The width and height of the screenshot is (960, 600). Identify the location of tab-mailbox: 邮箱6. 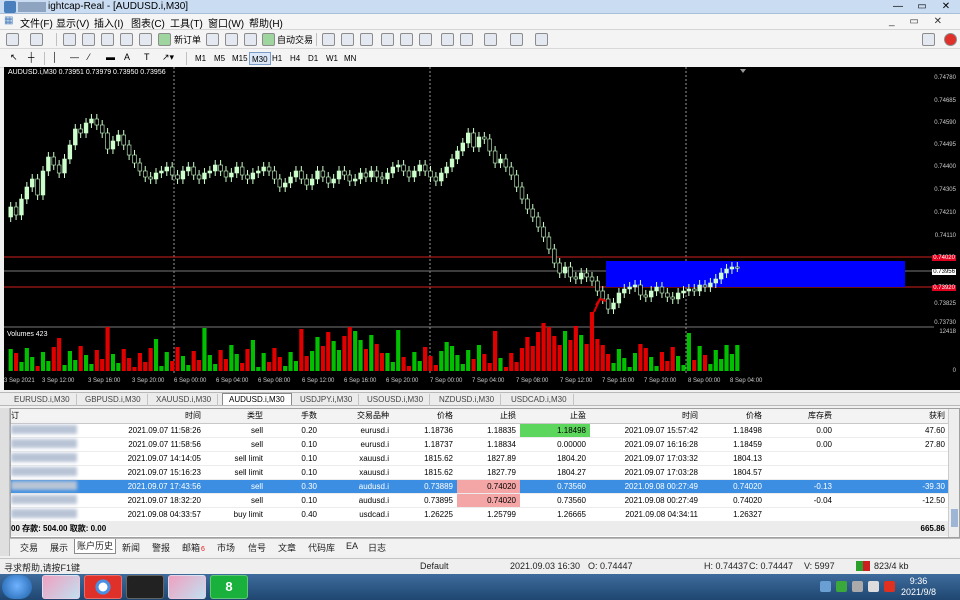
(193, 547).